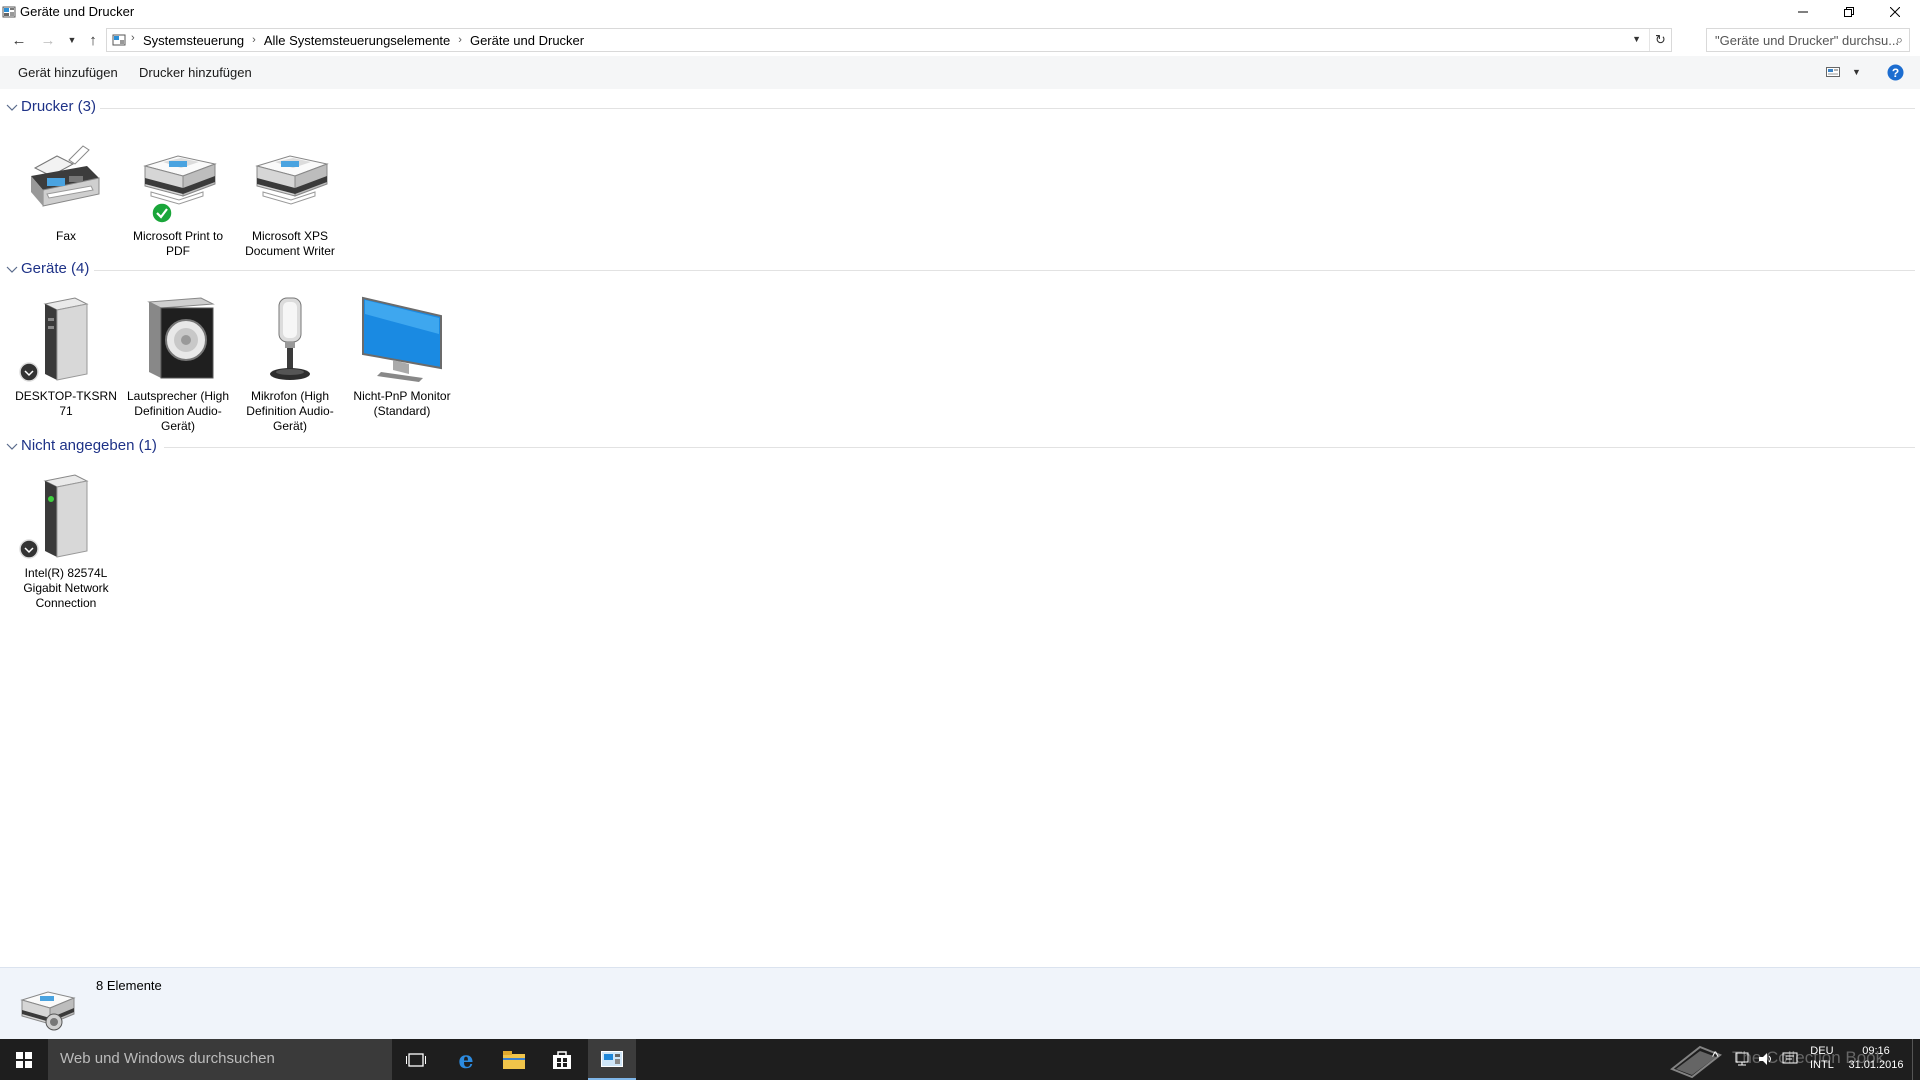 The height and width of the screenshot is (1082, 1920). Describe the element at coordinates (167, 1058) in the screenshot. I see `taskbar-search-placeholder: Web und Windows durchsuchen` at that location.